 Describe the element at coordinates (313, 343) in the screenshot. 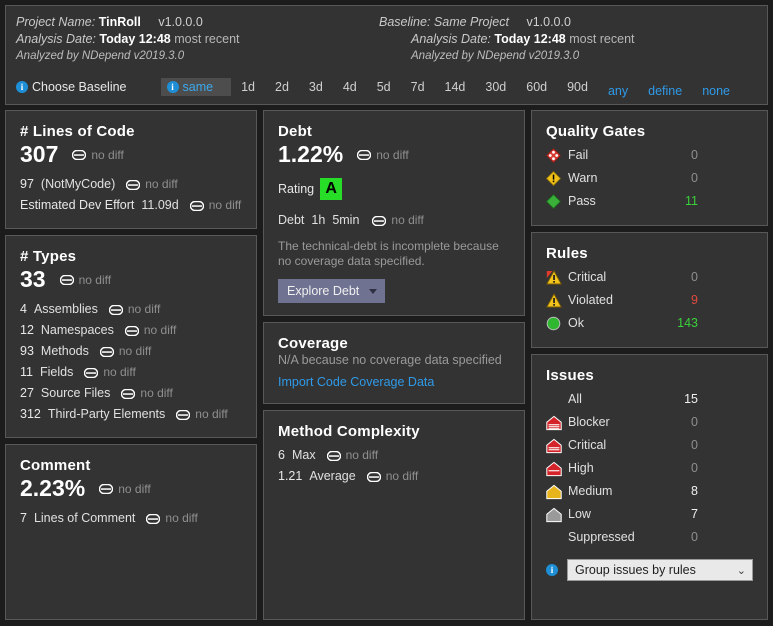

I see `coverage-title: Coverage` at that location.